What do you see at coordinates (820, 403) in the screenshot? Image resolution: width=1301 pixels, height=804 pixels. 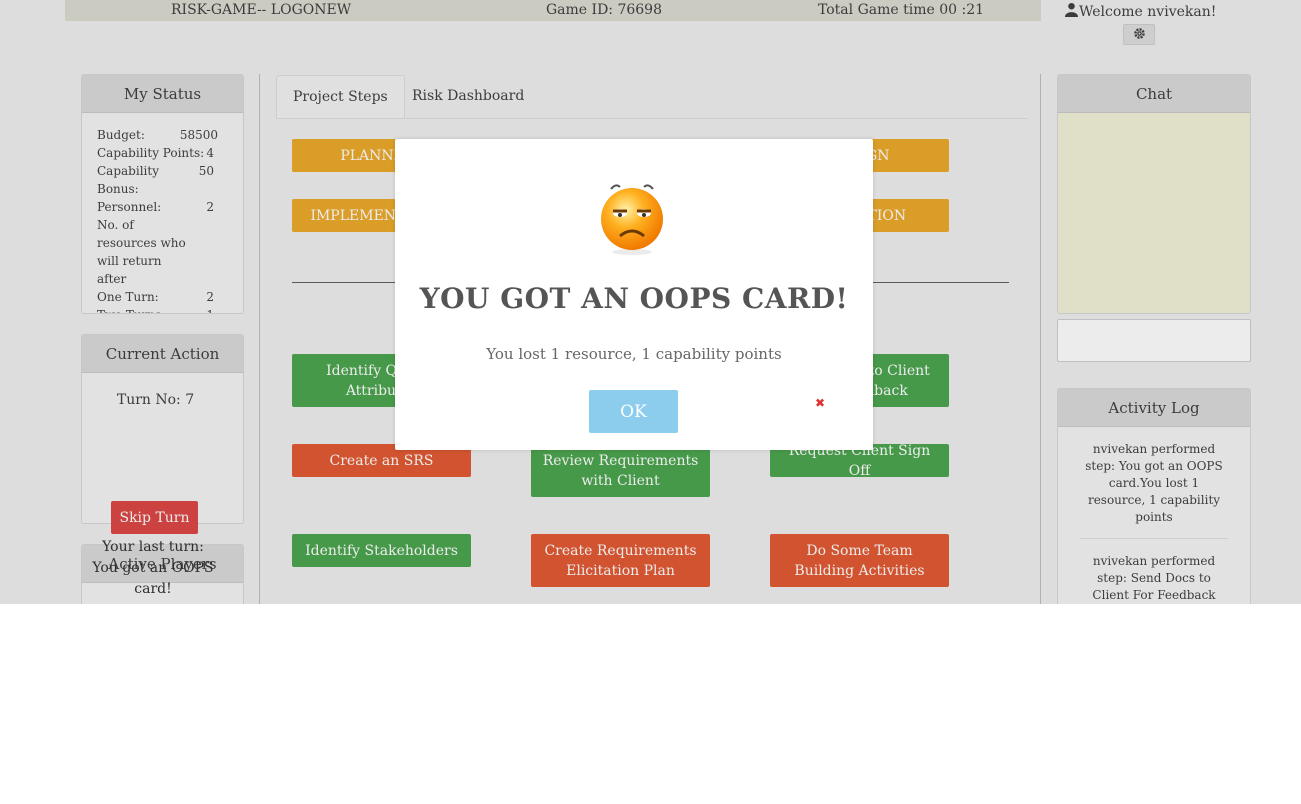 I see `close-icon: ✖` at bounding box center [820, 403].